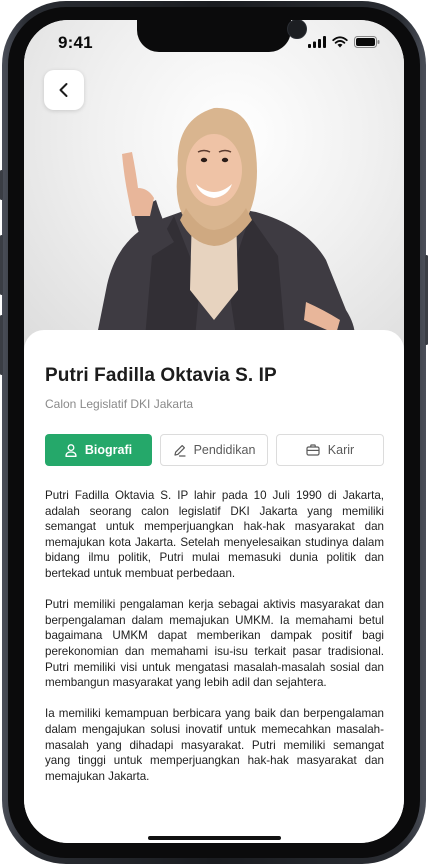  Describe the element at coordinates (313, 450) in the screenshot. I see `briefcase-icon` at that location.